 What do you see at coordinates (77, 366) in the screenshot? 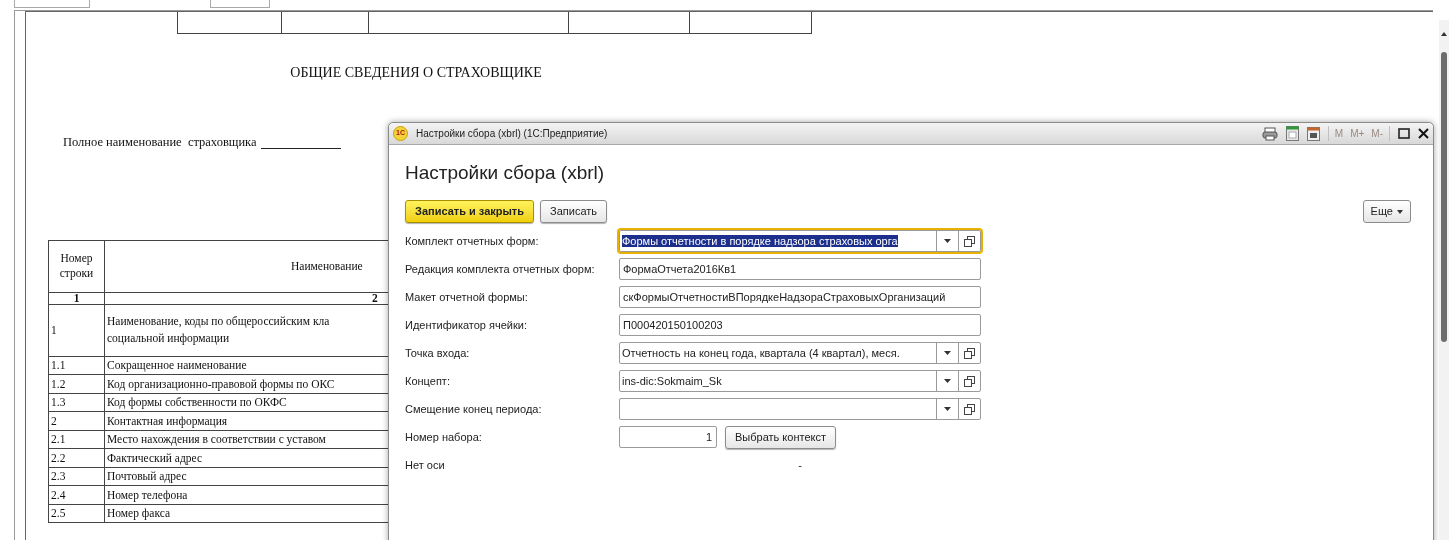
I see `table-cell: 1.1` at bounding box center [77, 366].